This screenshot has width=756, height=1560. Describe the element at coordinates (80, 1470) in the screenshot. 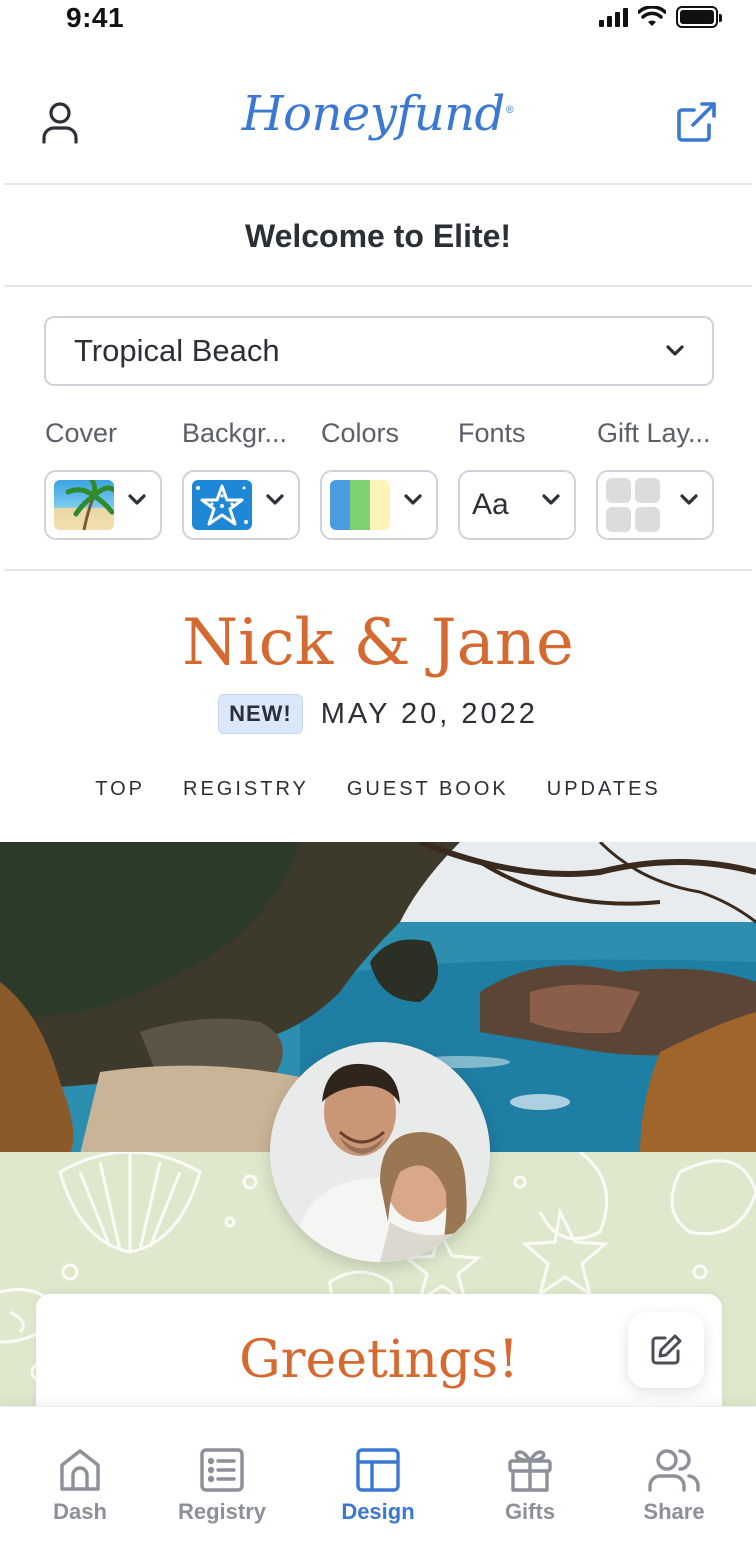

I see `home-icon` at that location.